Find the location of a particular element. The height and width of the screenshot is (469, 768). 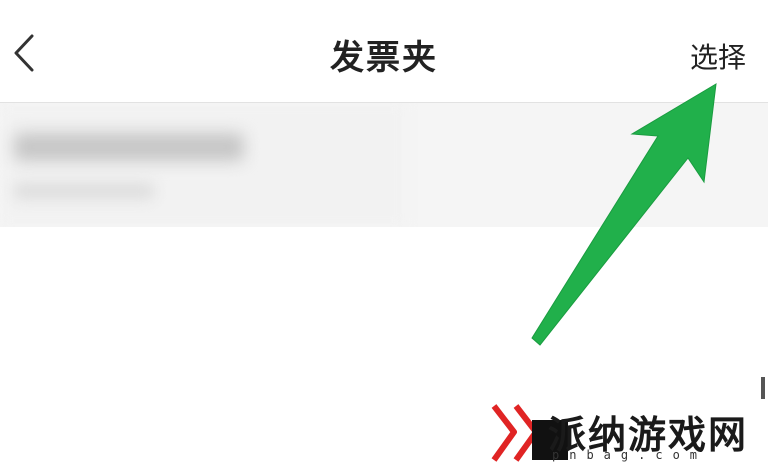

blurred-invoice-subtitle is located at coordinates (84, 191).